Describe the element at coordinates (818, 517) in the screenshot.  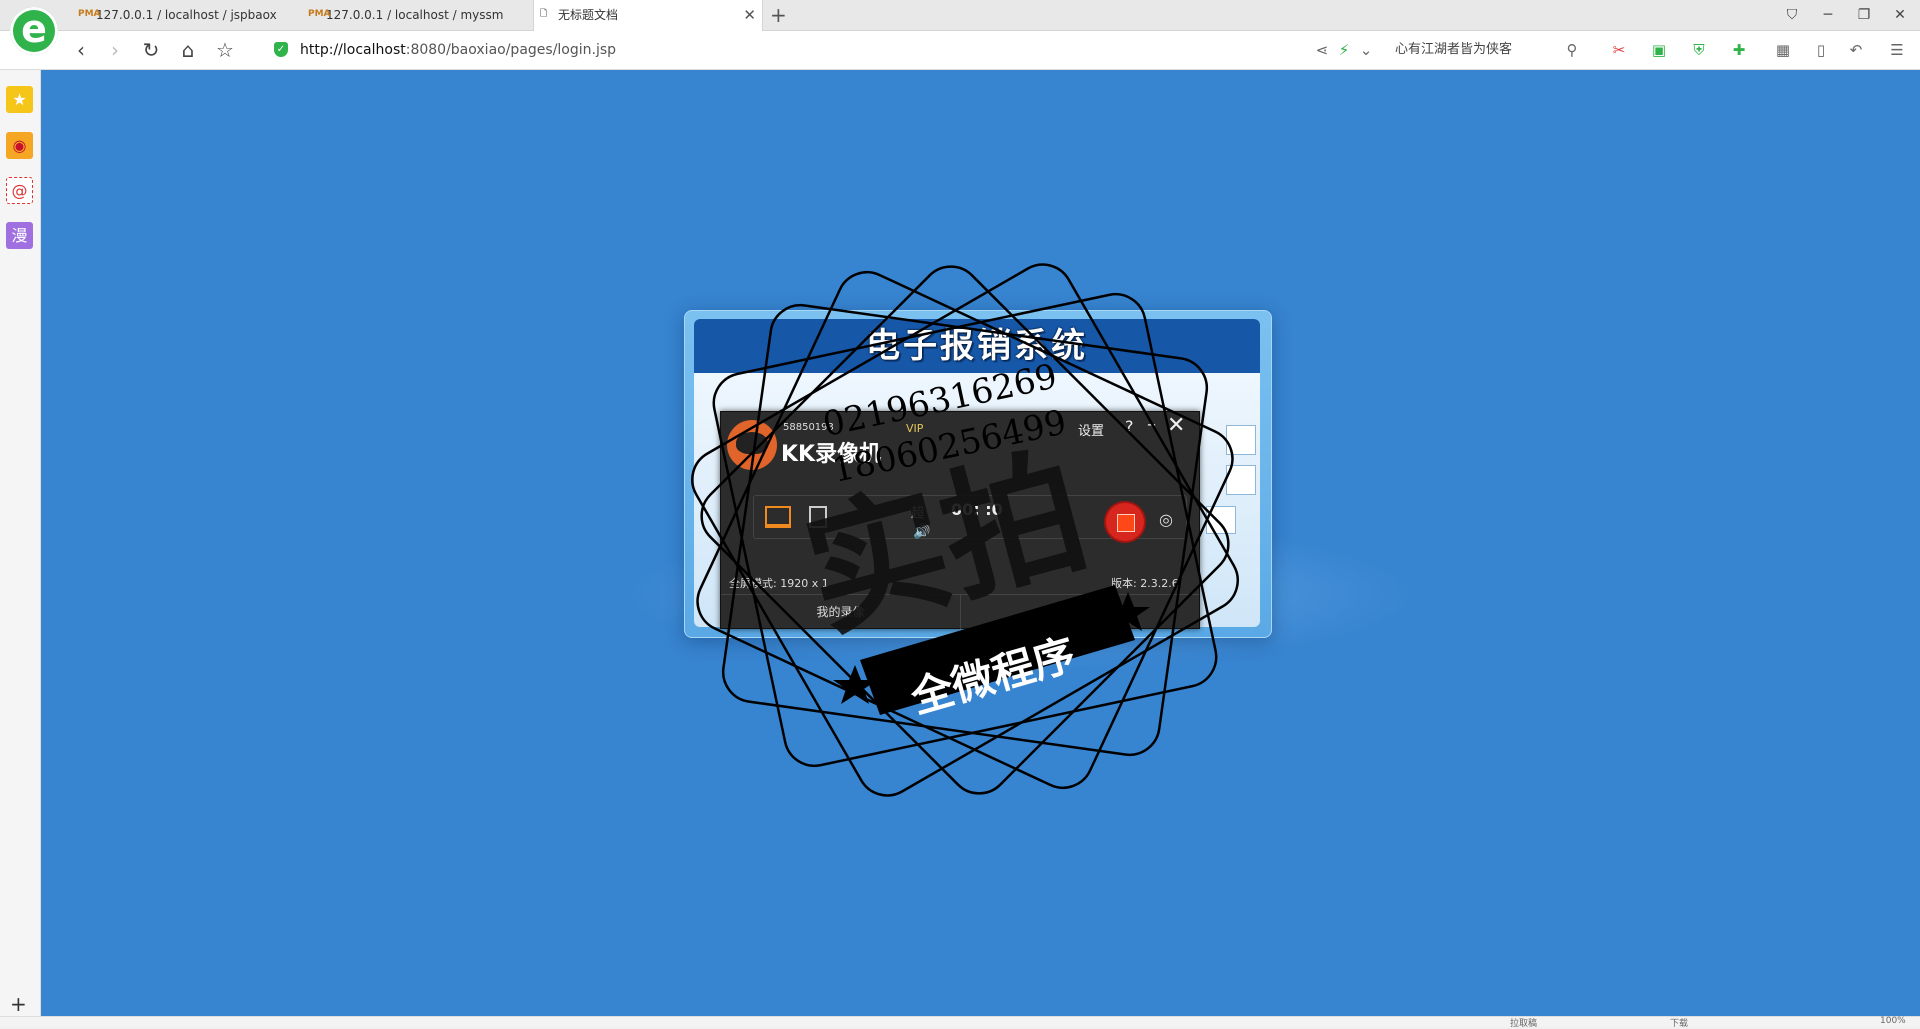
I see `window-mode-icon` at that location.